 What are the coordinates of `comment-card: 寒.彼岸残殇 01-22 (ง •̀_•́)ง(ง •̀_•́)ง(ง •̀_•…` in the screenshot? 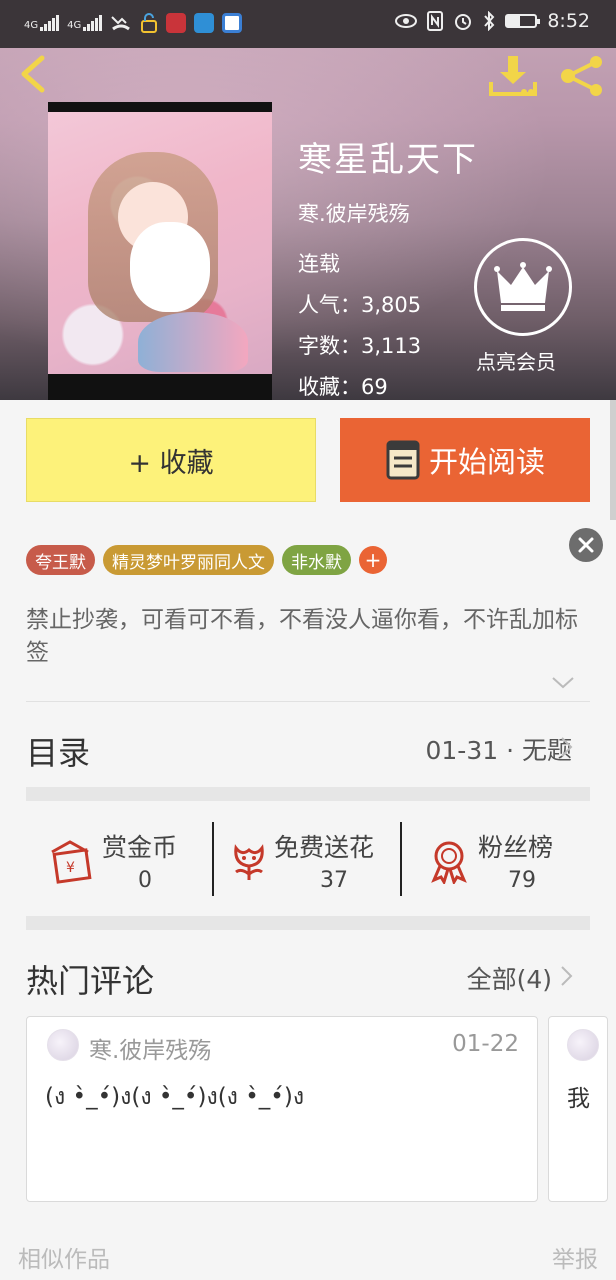 It's located at (282, 1109).